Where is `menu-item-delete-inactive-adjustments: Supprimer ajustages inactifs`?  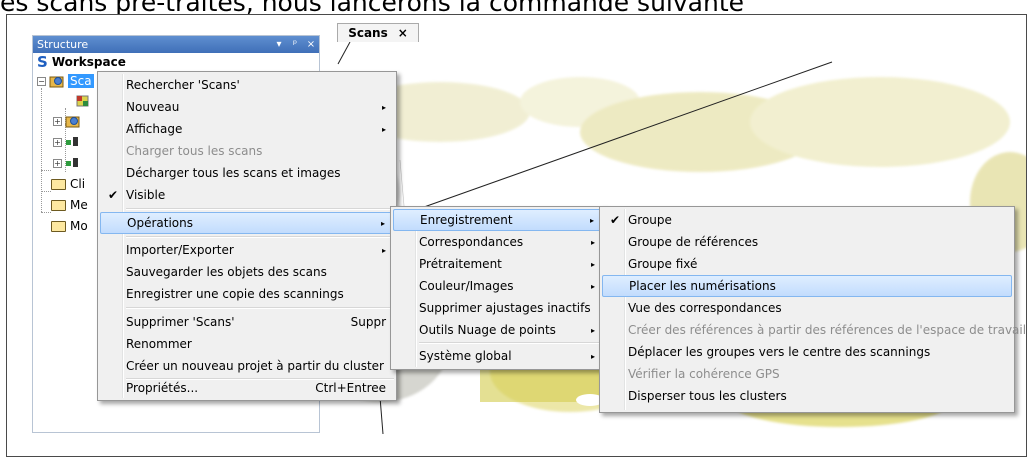
menu-item-delete-inactive-adjustments: Supprimer ajustages inactifs is located at coordinates (498, 308).